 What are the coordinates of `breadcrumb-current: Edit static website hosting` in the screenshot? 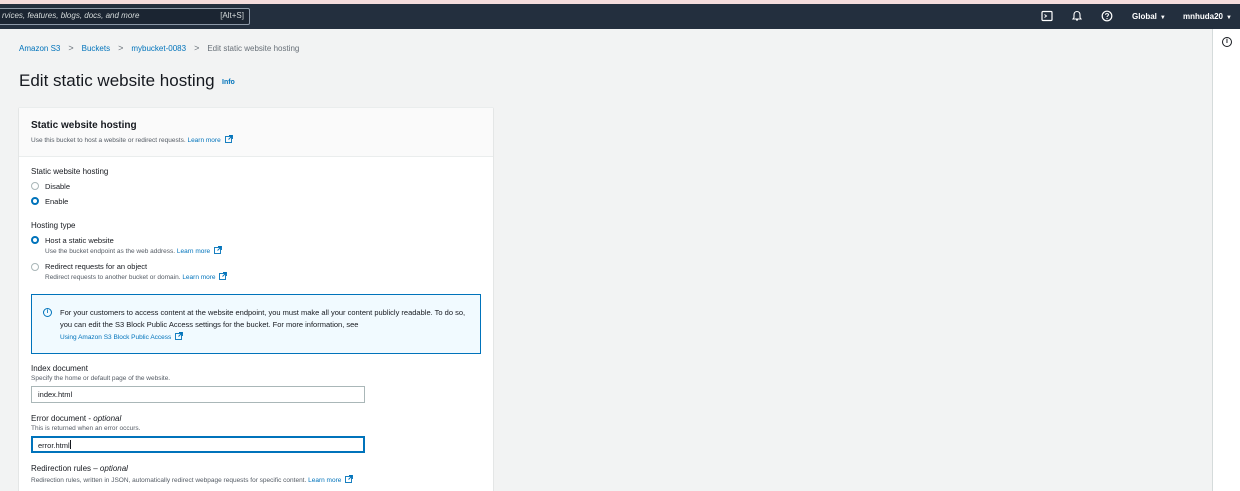 It's located at (253, 48).